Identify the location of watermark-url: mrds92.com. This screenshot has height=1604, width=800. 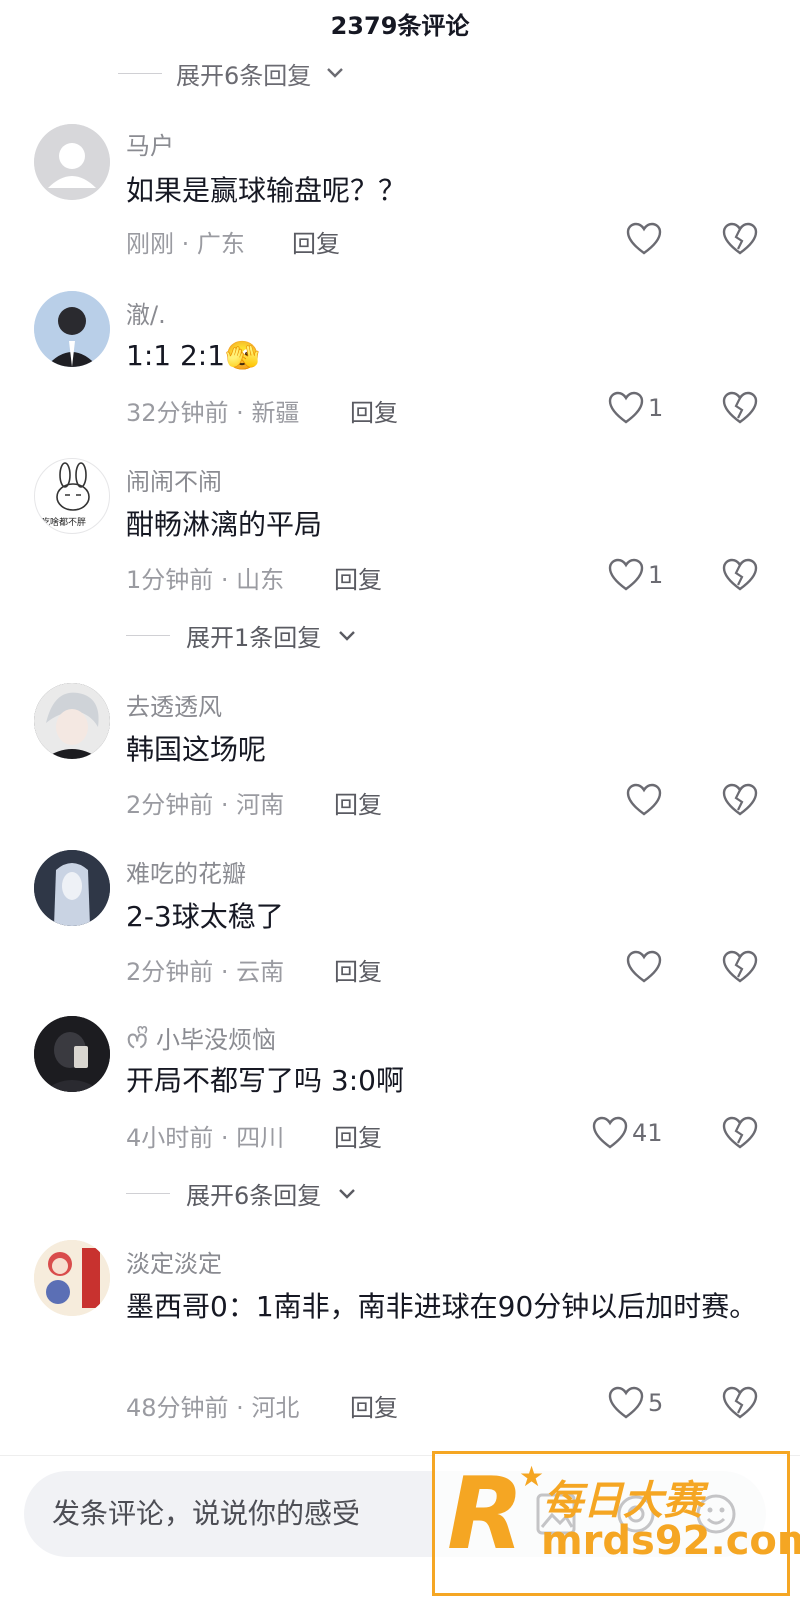
(670, 1541).